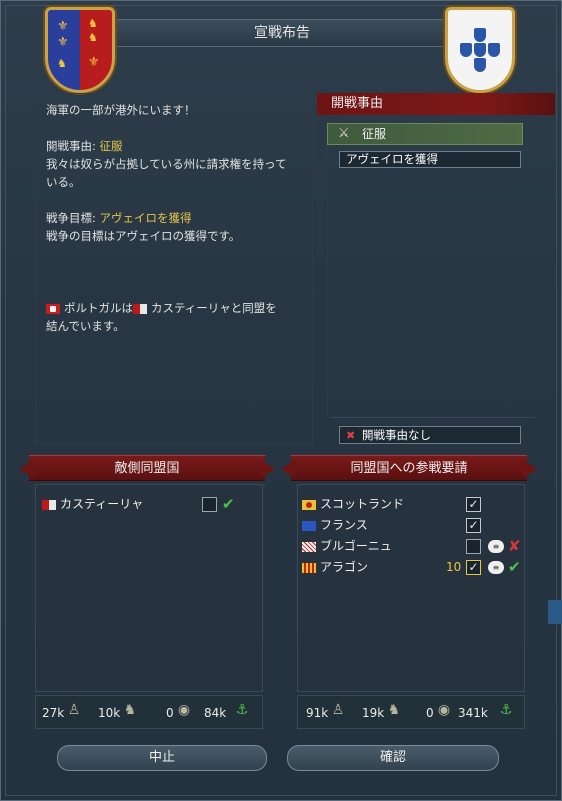  Describe the element at coordinates (317, 713) in the screenshot. I see `infantry-count: 91k` at that location.